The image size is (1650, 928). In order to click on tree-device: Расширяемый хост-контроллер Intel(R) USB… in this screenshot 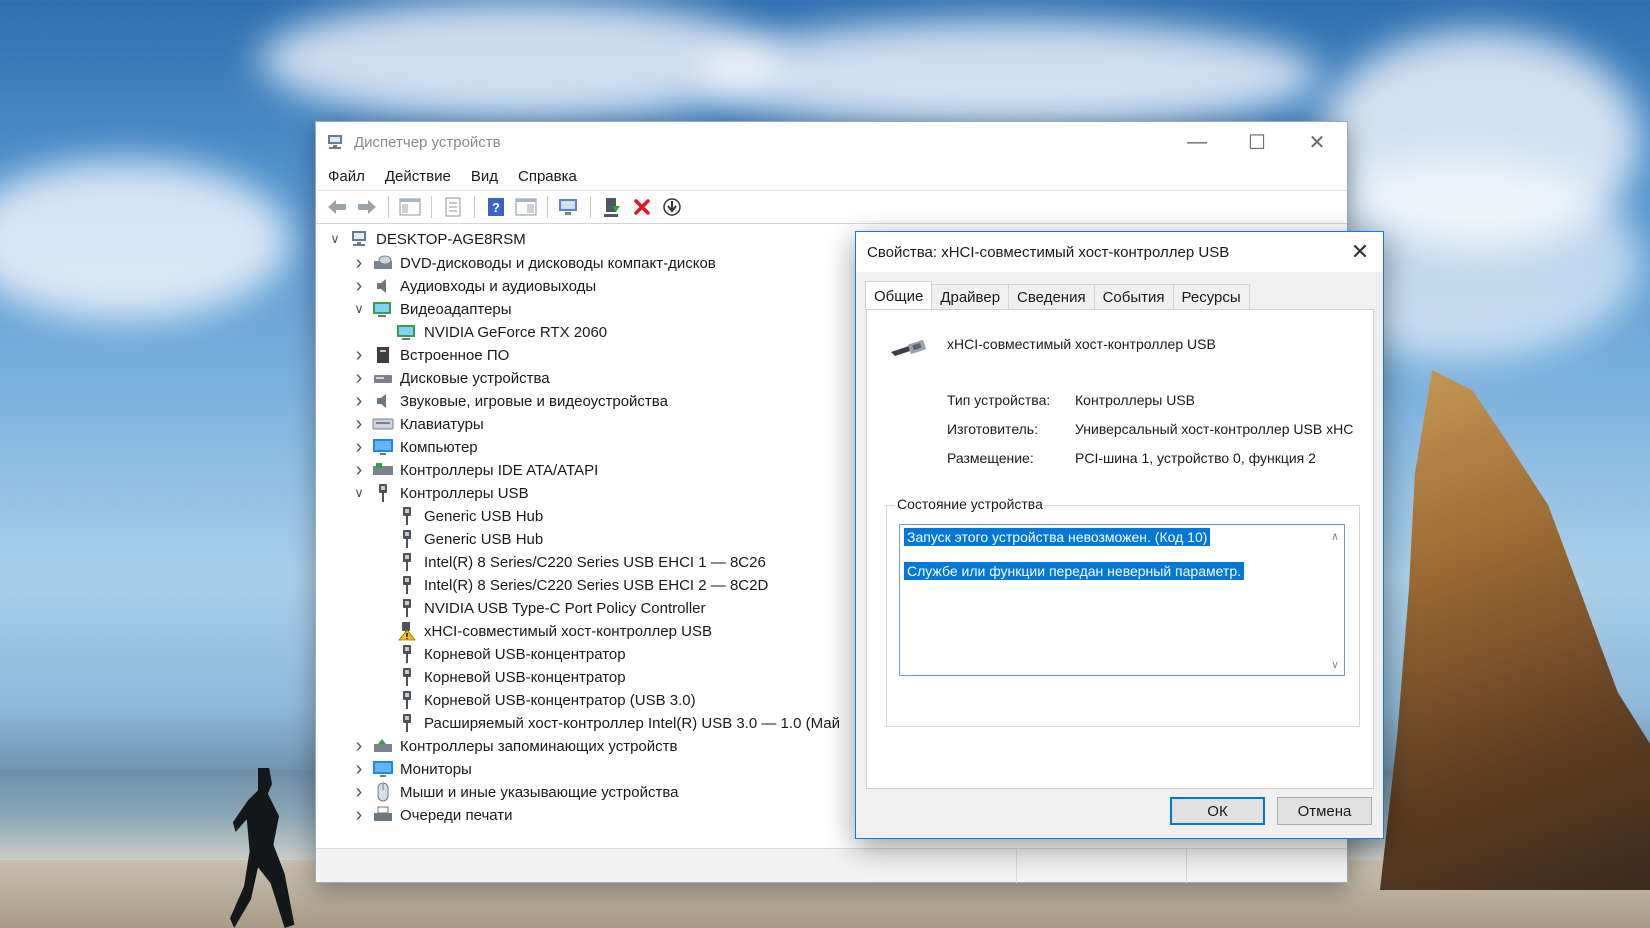, I will do `click(607, 723)`.